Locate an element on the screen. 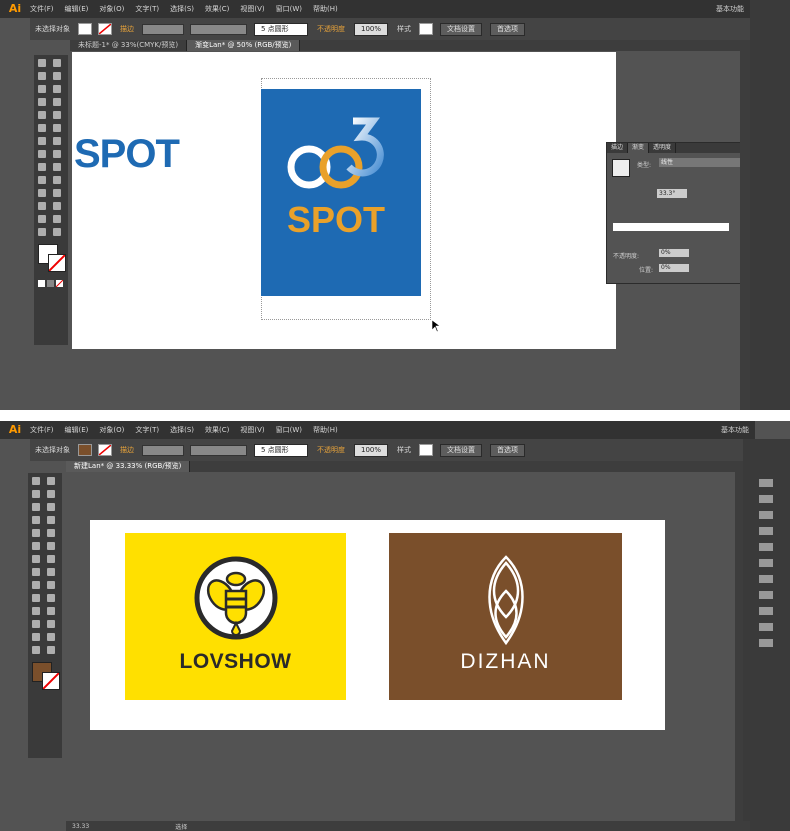 The image size is (790, 831). logo-card-blue: SPOT is located at coordinates (341, 192).